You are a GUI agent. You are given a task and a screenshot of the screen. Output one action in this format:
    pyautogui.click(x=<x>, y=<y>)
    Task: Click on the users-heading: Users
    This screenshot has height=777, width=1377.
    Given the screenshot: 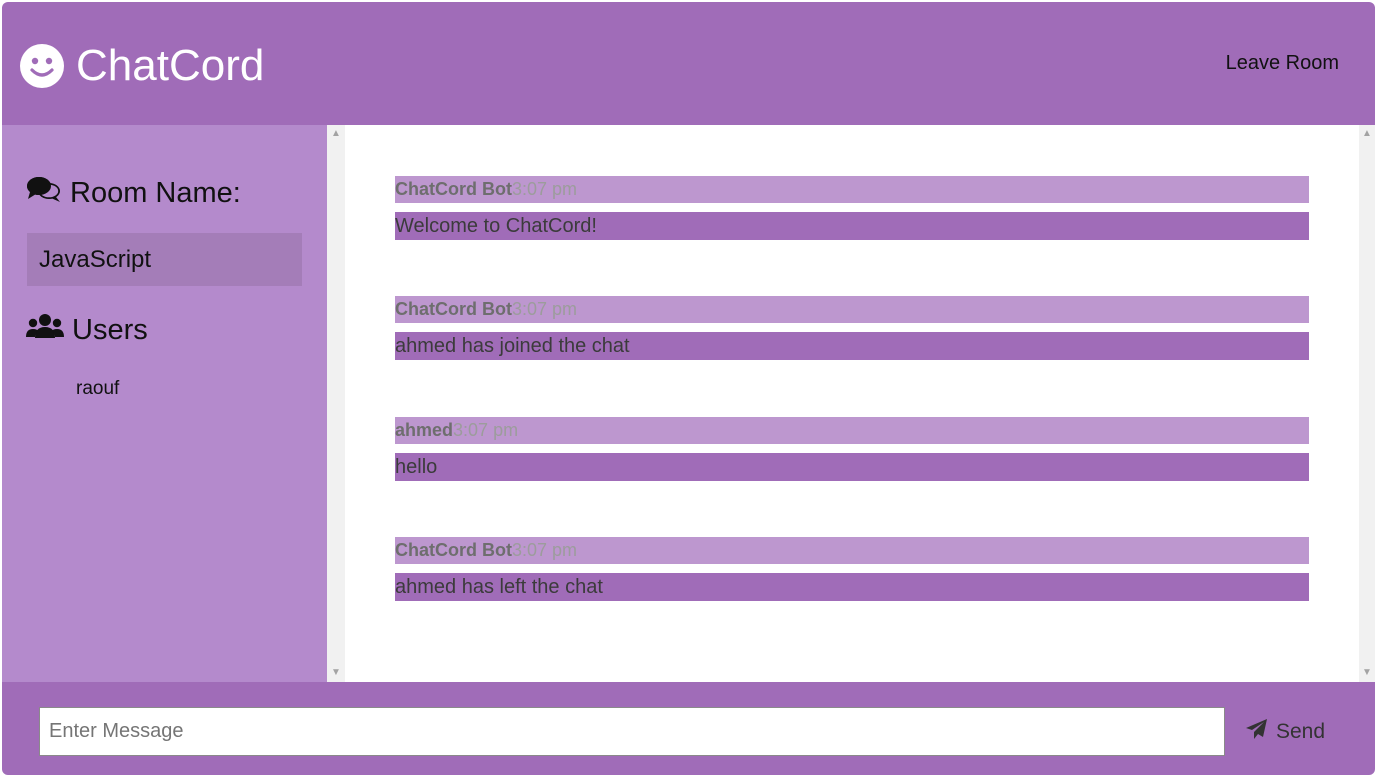 What is the action you would take?
    pyautogui.click(x=87, y=330)
    